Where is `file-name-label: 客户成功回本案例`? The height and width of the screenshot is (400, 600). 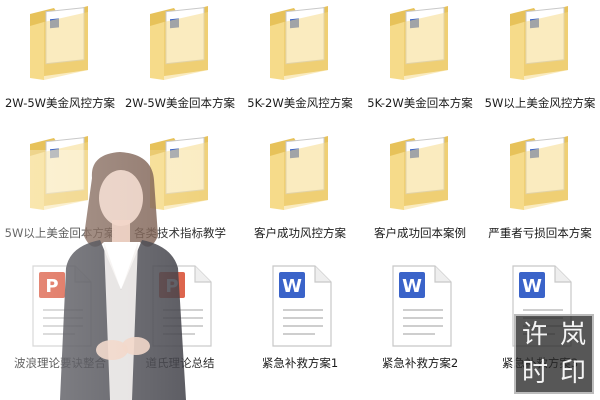 file-name-label: 客户成功回本案例 is located at coordinates (420, 233).